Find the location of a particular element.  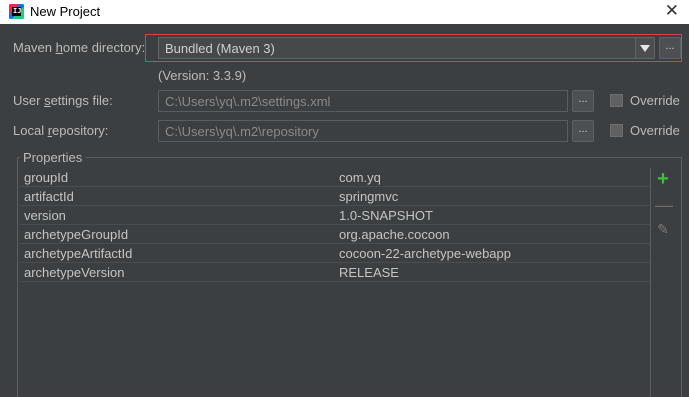

maven-version-text: (Version: 3.3.9) is located at coordinates (202, 75).